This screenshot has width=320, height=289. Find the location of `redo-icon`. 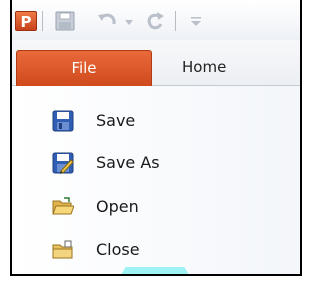

redo-icon is located at coordinates (155, 21).